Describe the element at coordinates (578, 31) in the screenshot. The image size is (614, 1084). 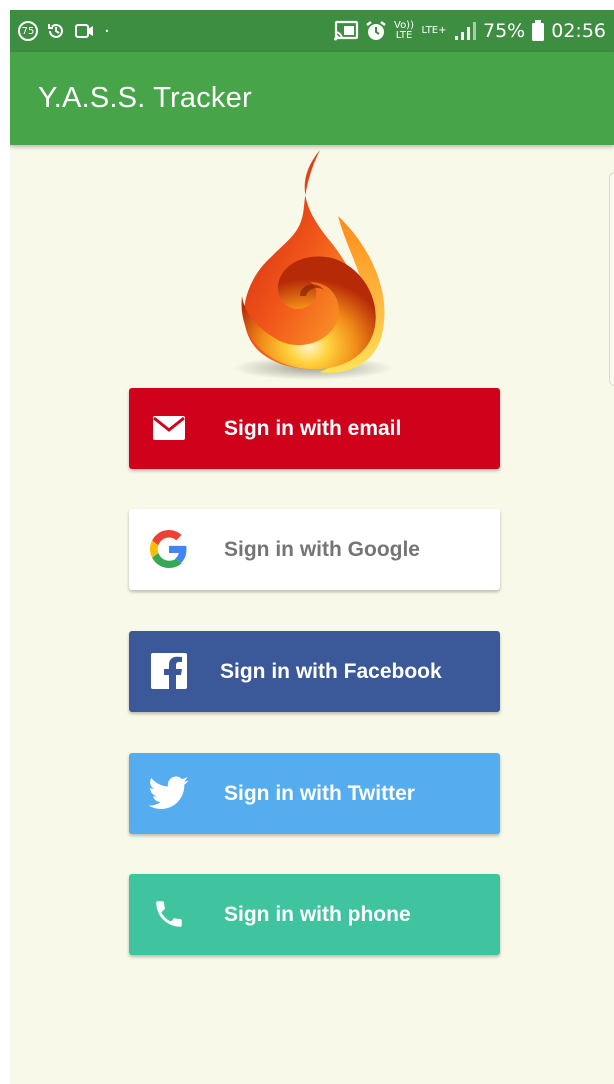
I see `status-time: 02:56` at that location.